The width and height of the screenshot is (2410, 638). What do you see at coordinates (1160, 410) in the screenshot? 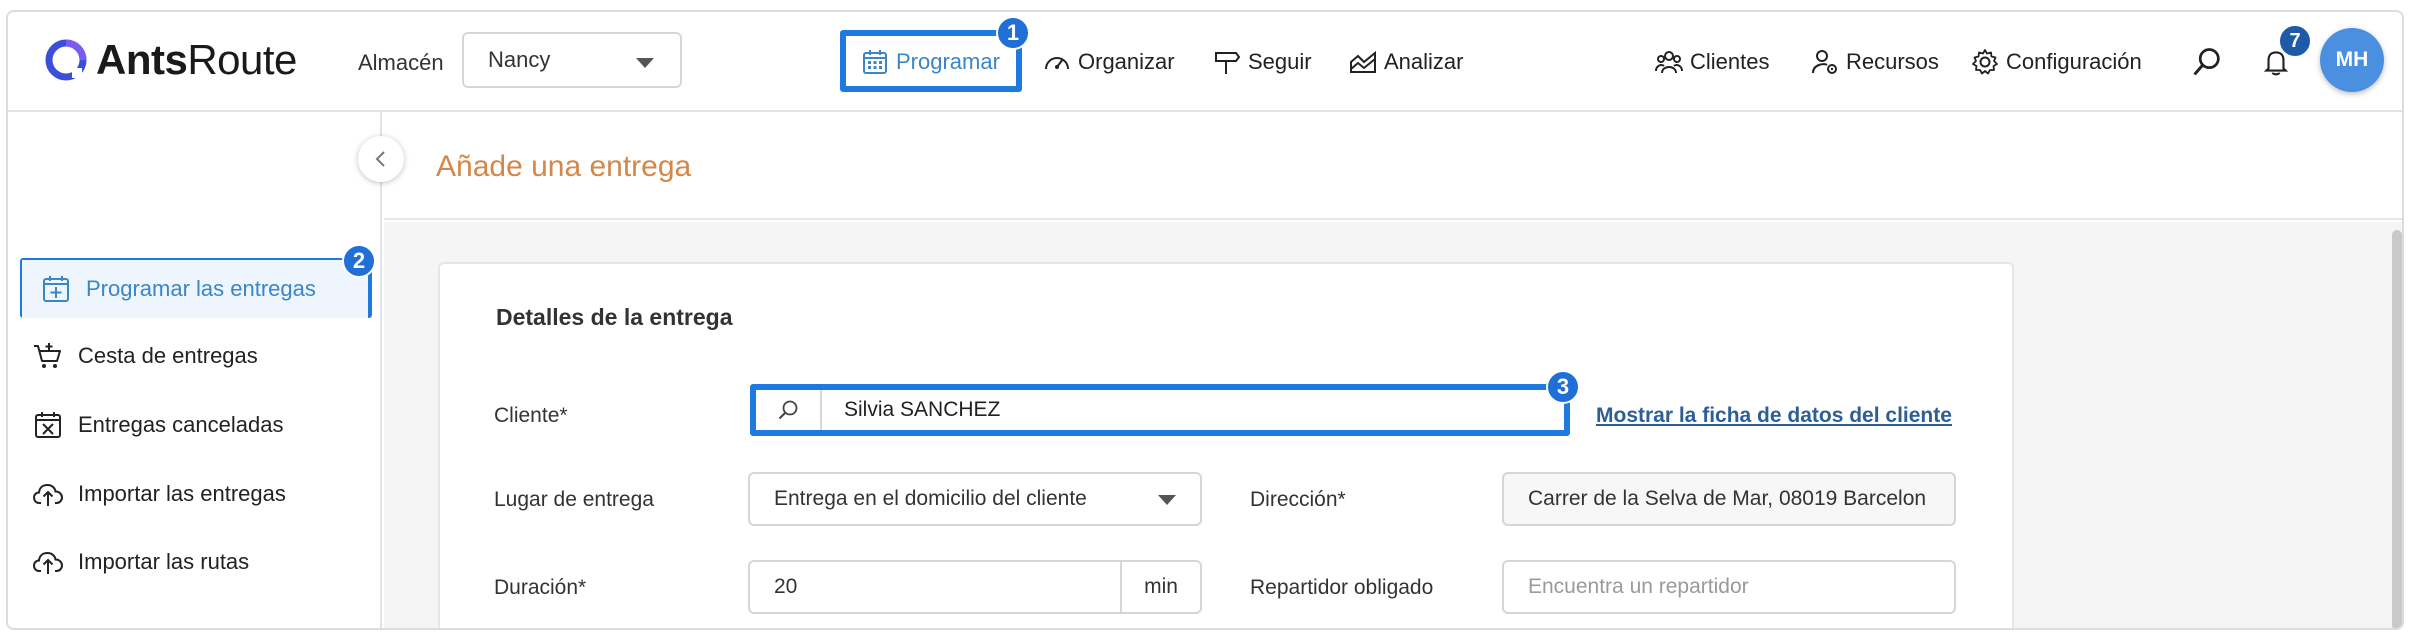
I see `cliente-search-field: Silvia SANCHEZ` at bounding box center [1160, 410].